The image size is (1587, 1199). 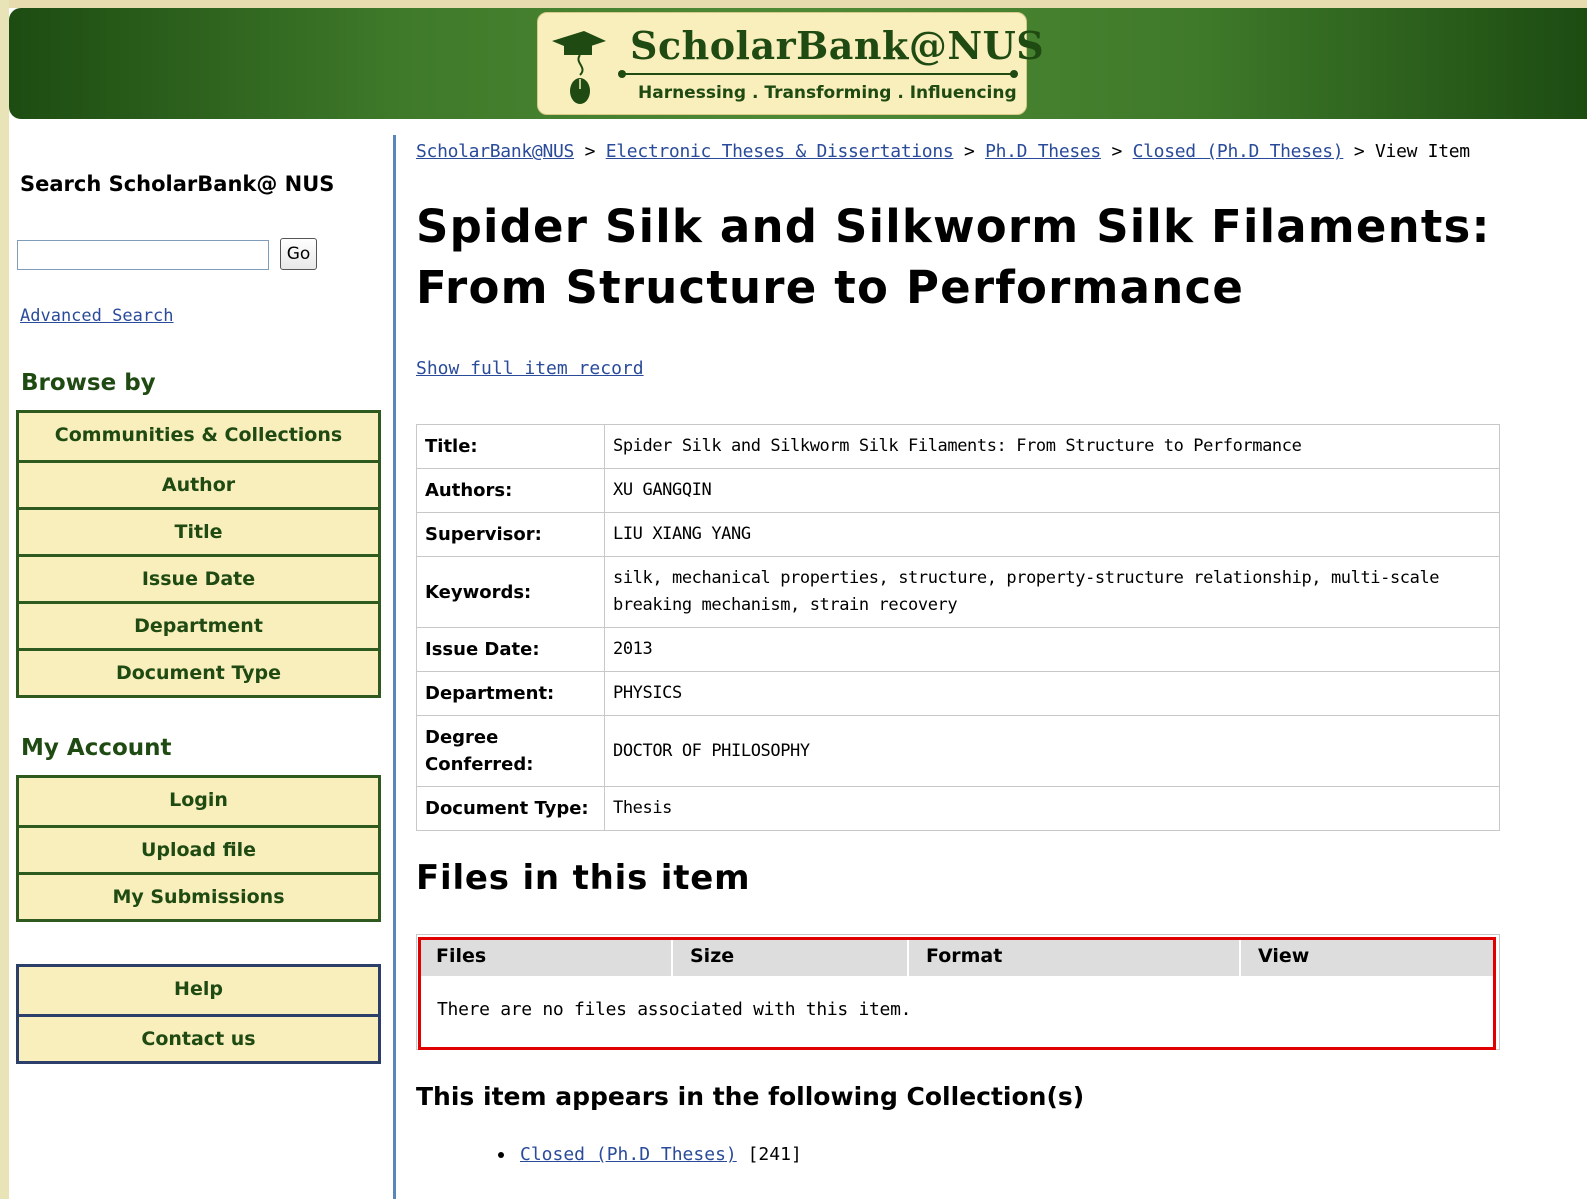 I want to click on browse-issue-date: Issue Date, so click(x=198, y=577).